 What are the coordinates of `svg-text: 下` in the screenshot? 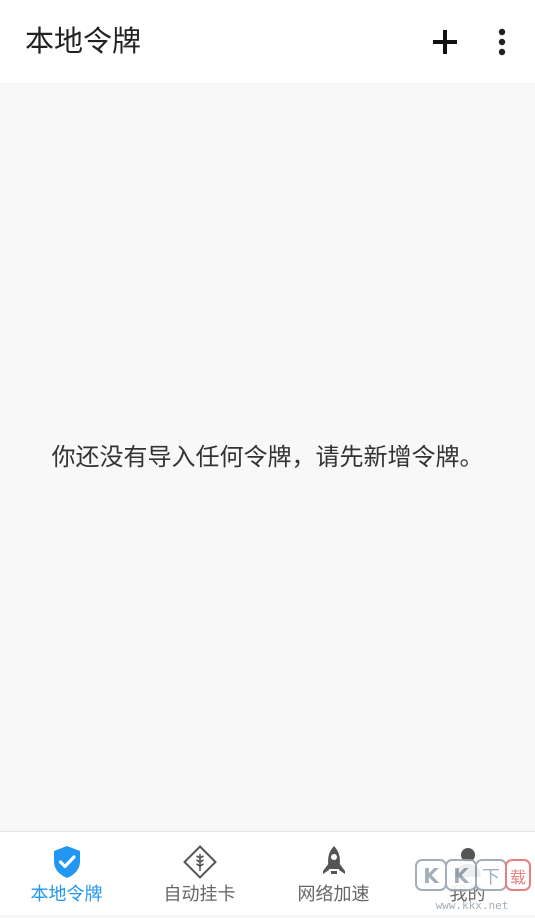 It's located at (491, 877).